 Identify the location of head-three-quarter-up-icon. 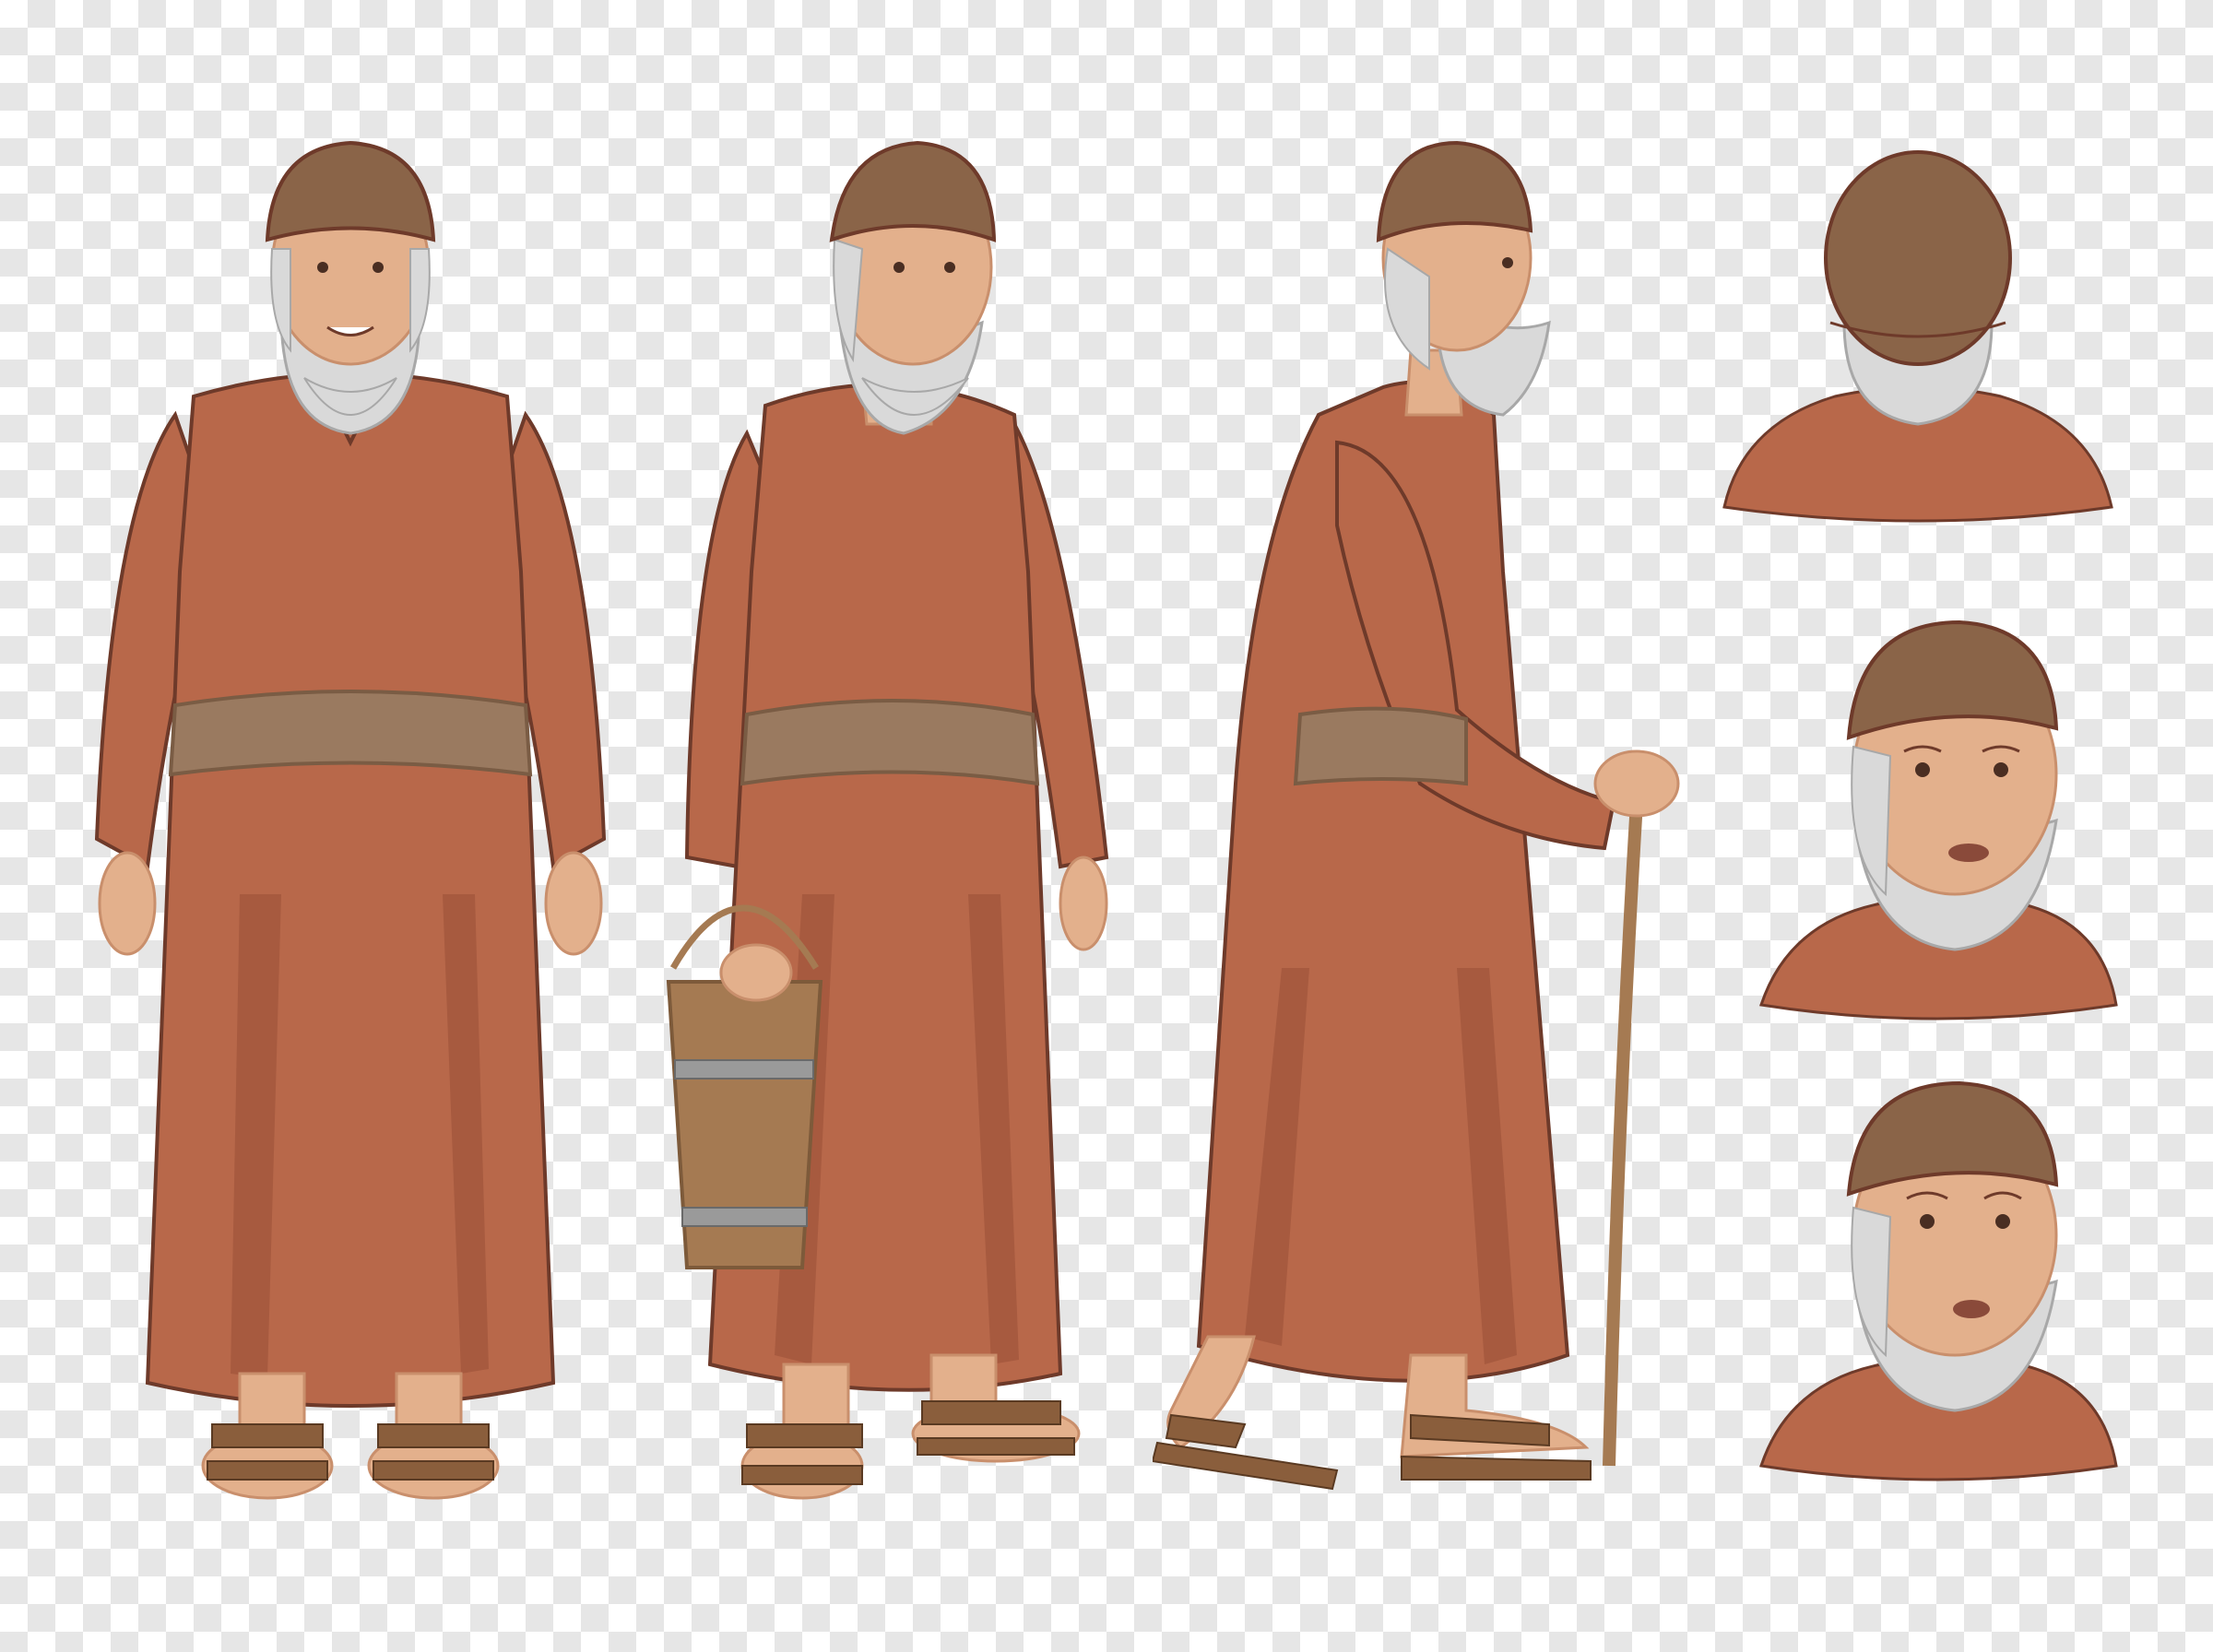
(1938, 1280).